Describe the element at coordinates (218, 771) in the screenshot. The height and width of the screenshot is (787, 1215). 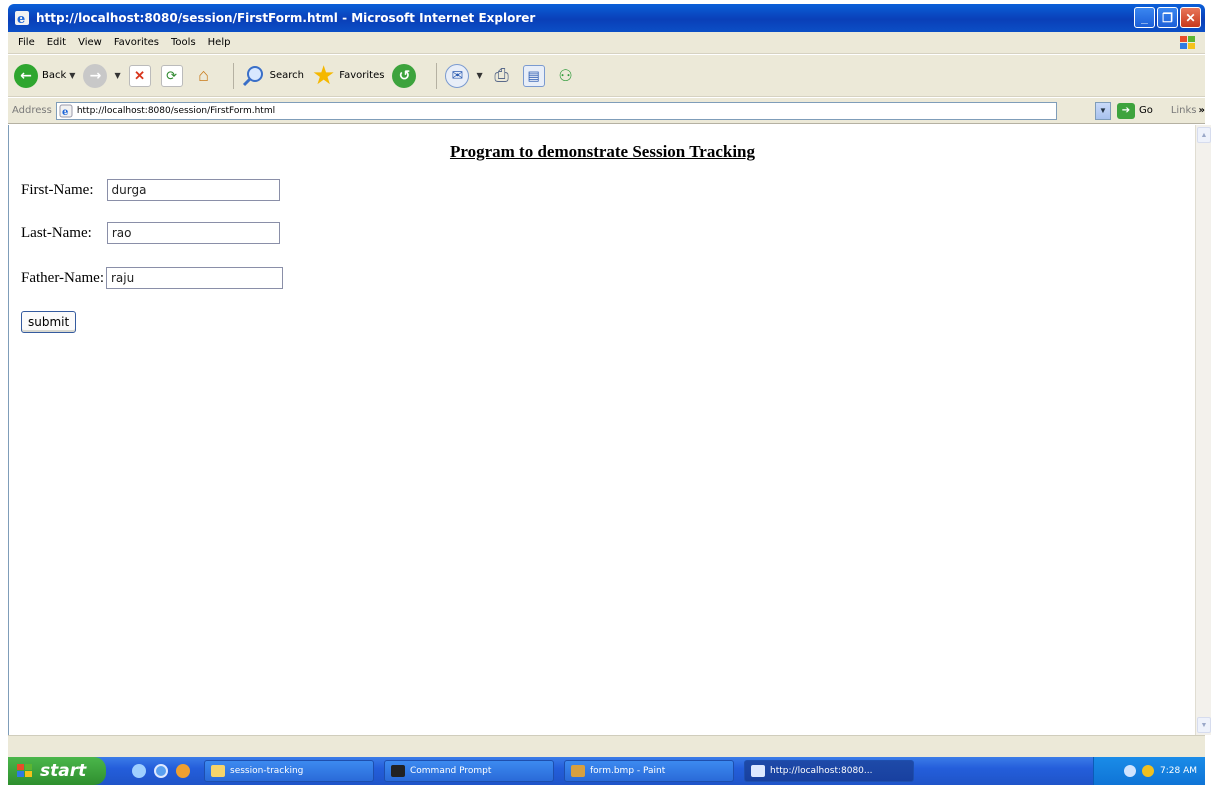
I see `folder-icon` at that location.